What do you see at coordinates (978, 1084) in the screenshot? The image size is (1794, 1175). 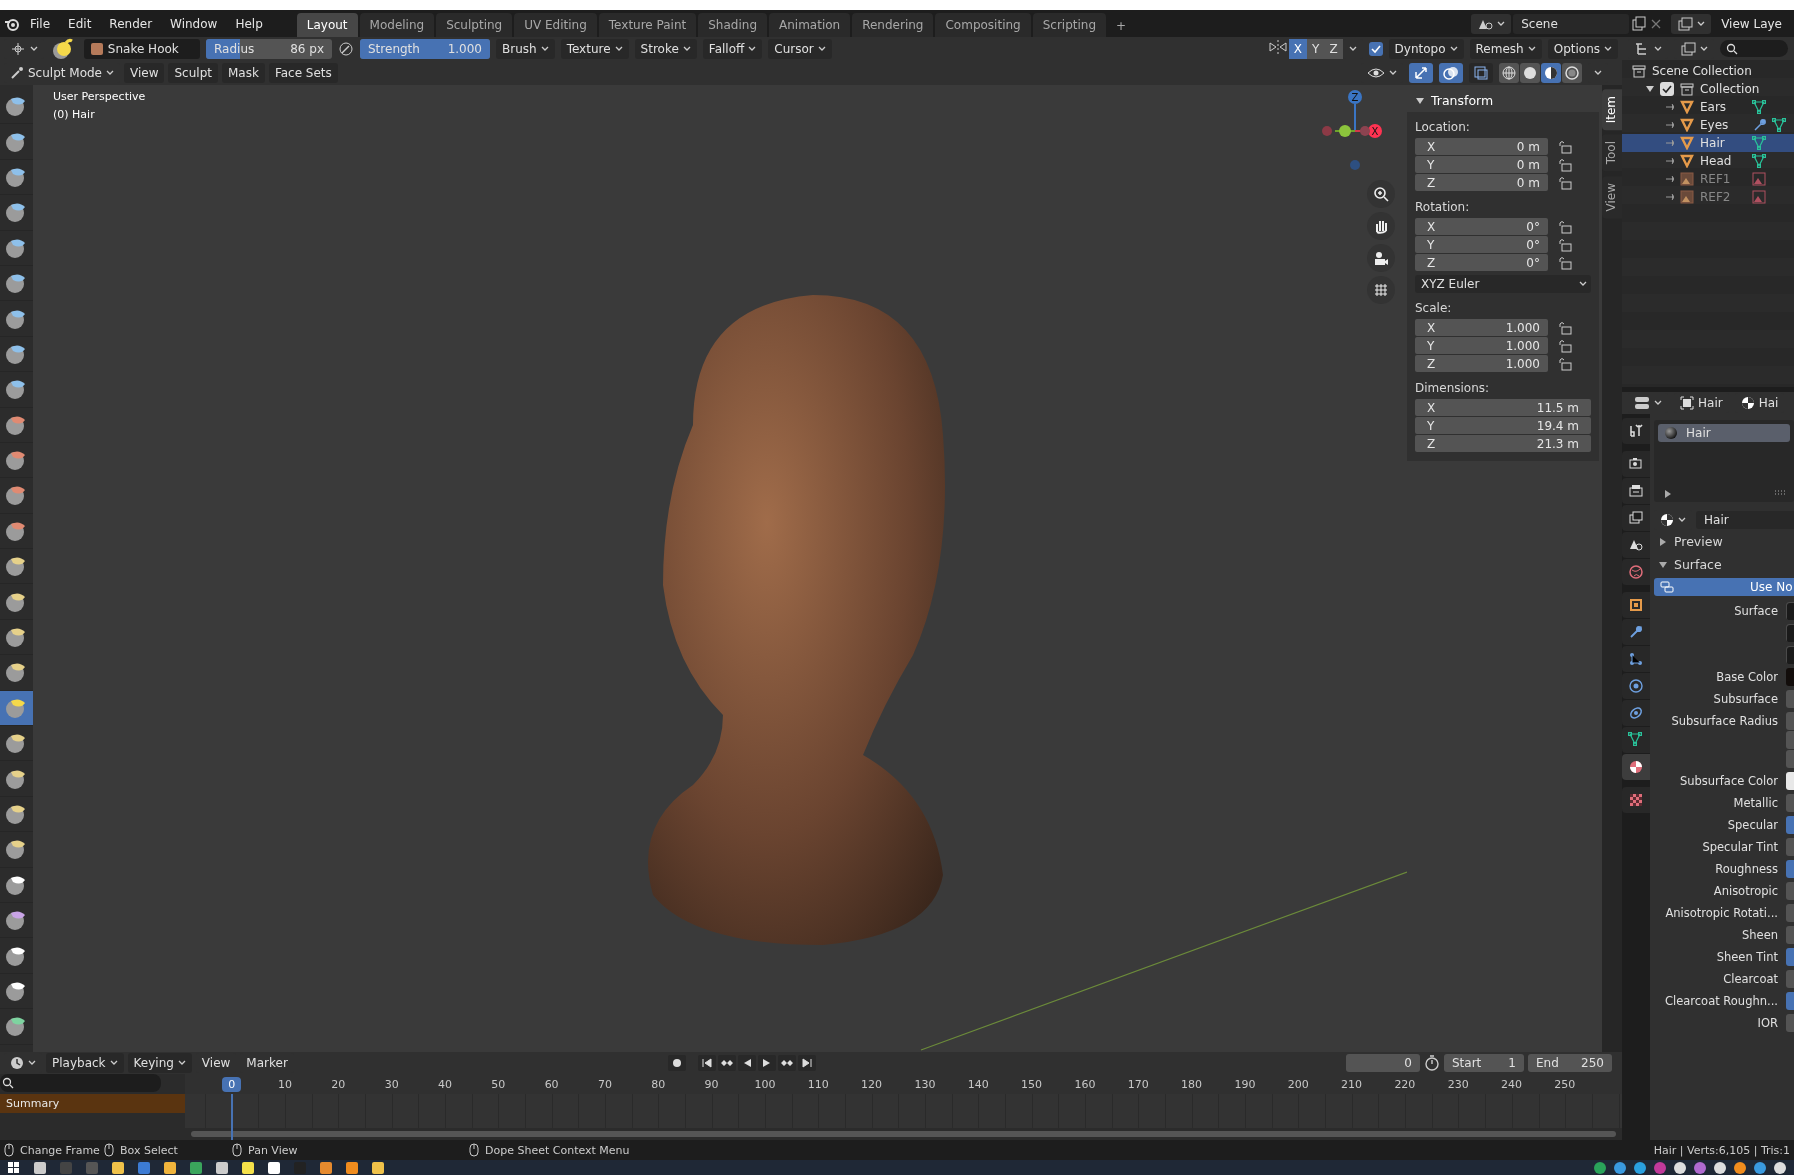 I see `frame-number: 140` at bounding box center [978, 1084].